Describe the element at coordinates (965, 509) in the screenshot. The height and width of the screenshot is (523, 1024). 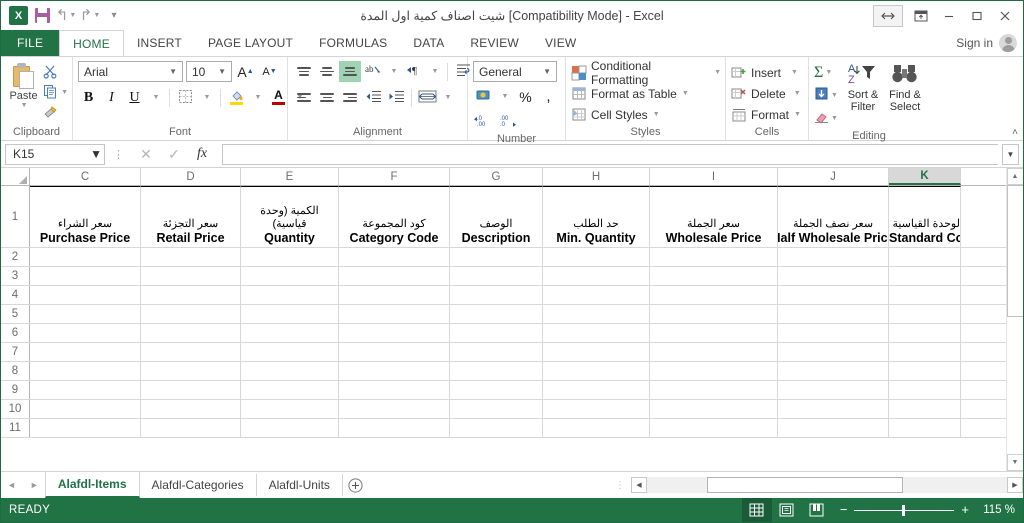
I see `zoom-in-button: +` at that location.